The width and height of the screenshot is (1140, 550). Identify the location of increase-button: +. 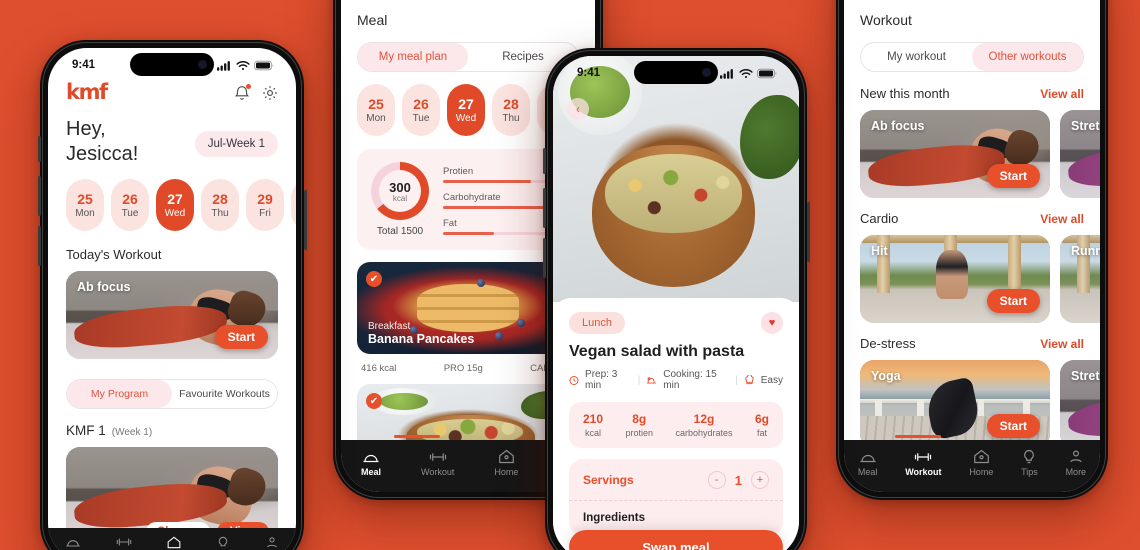
(760, 480).